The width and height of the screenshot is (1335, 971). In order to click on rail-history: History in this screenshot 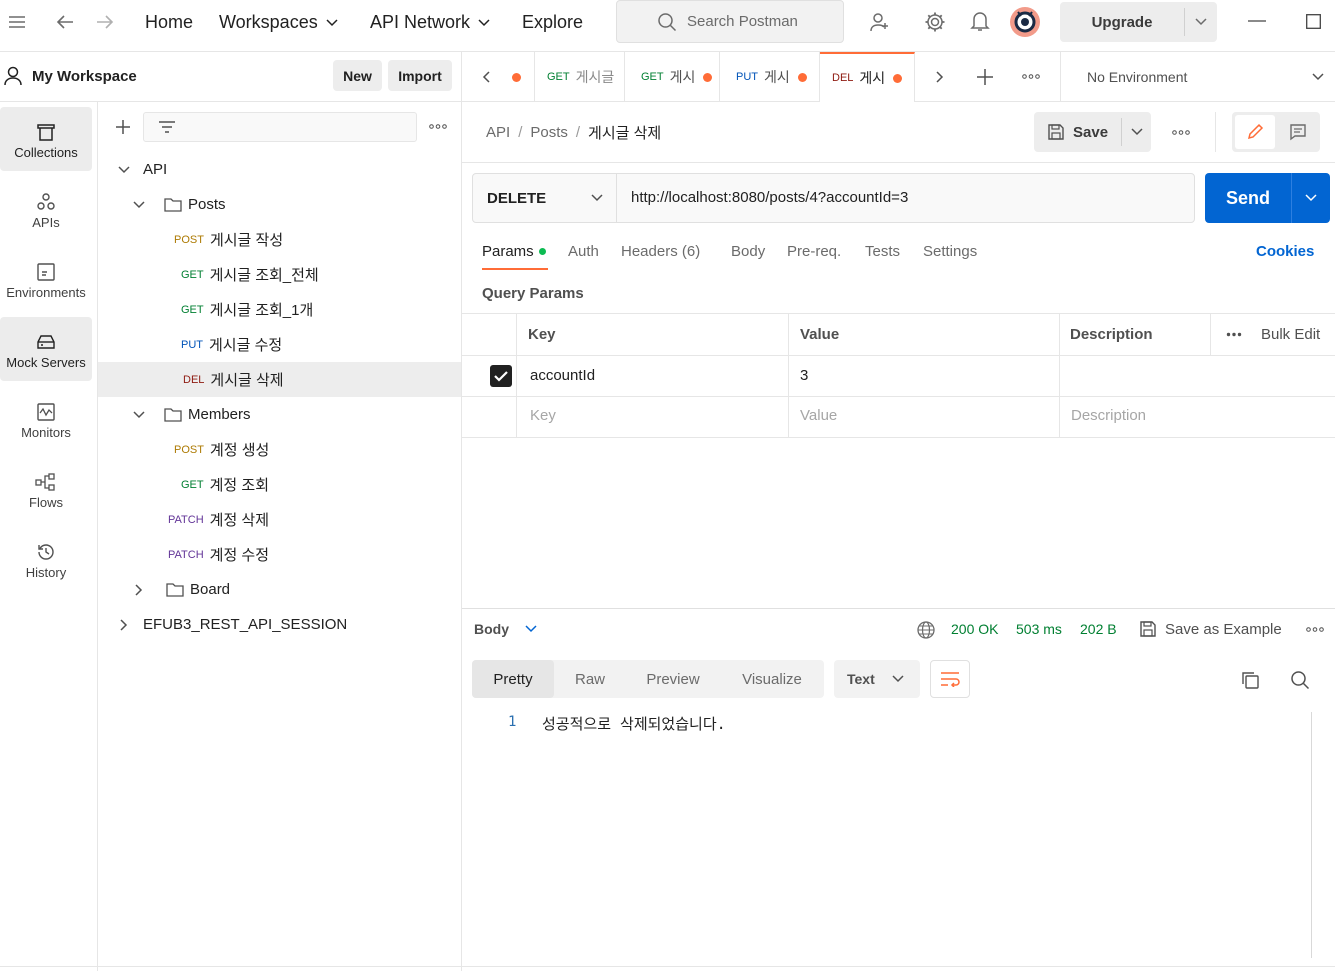, I will do `click(46, 559)`.